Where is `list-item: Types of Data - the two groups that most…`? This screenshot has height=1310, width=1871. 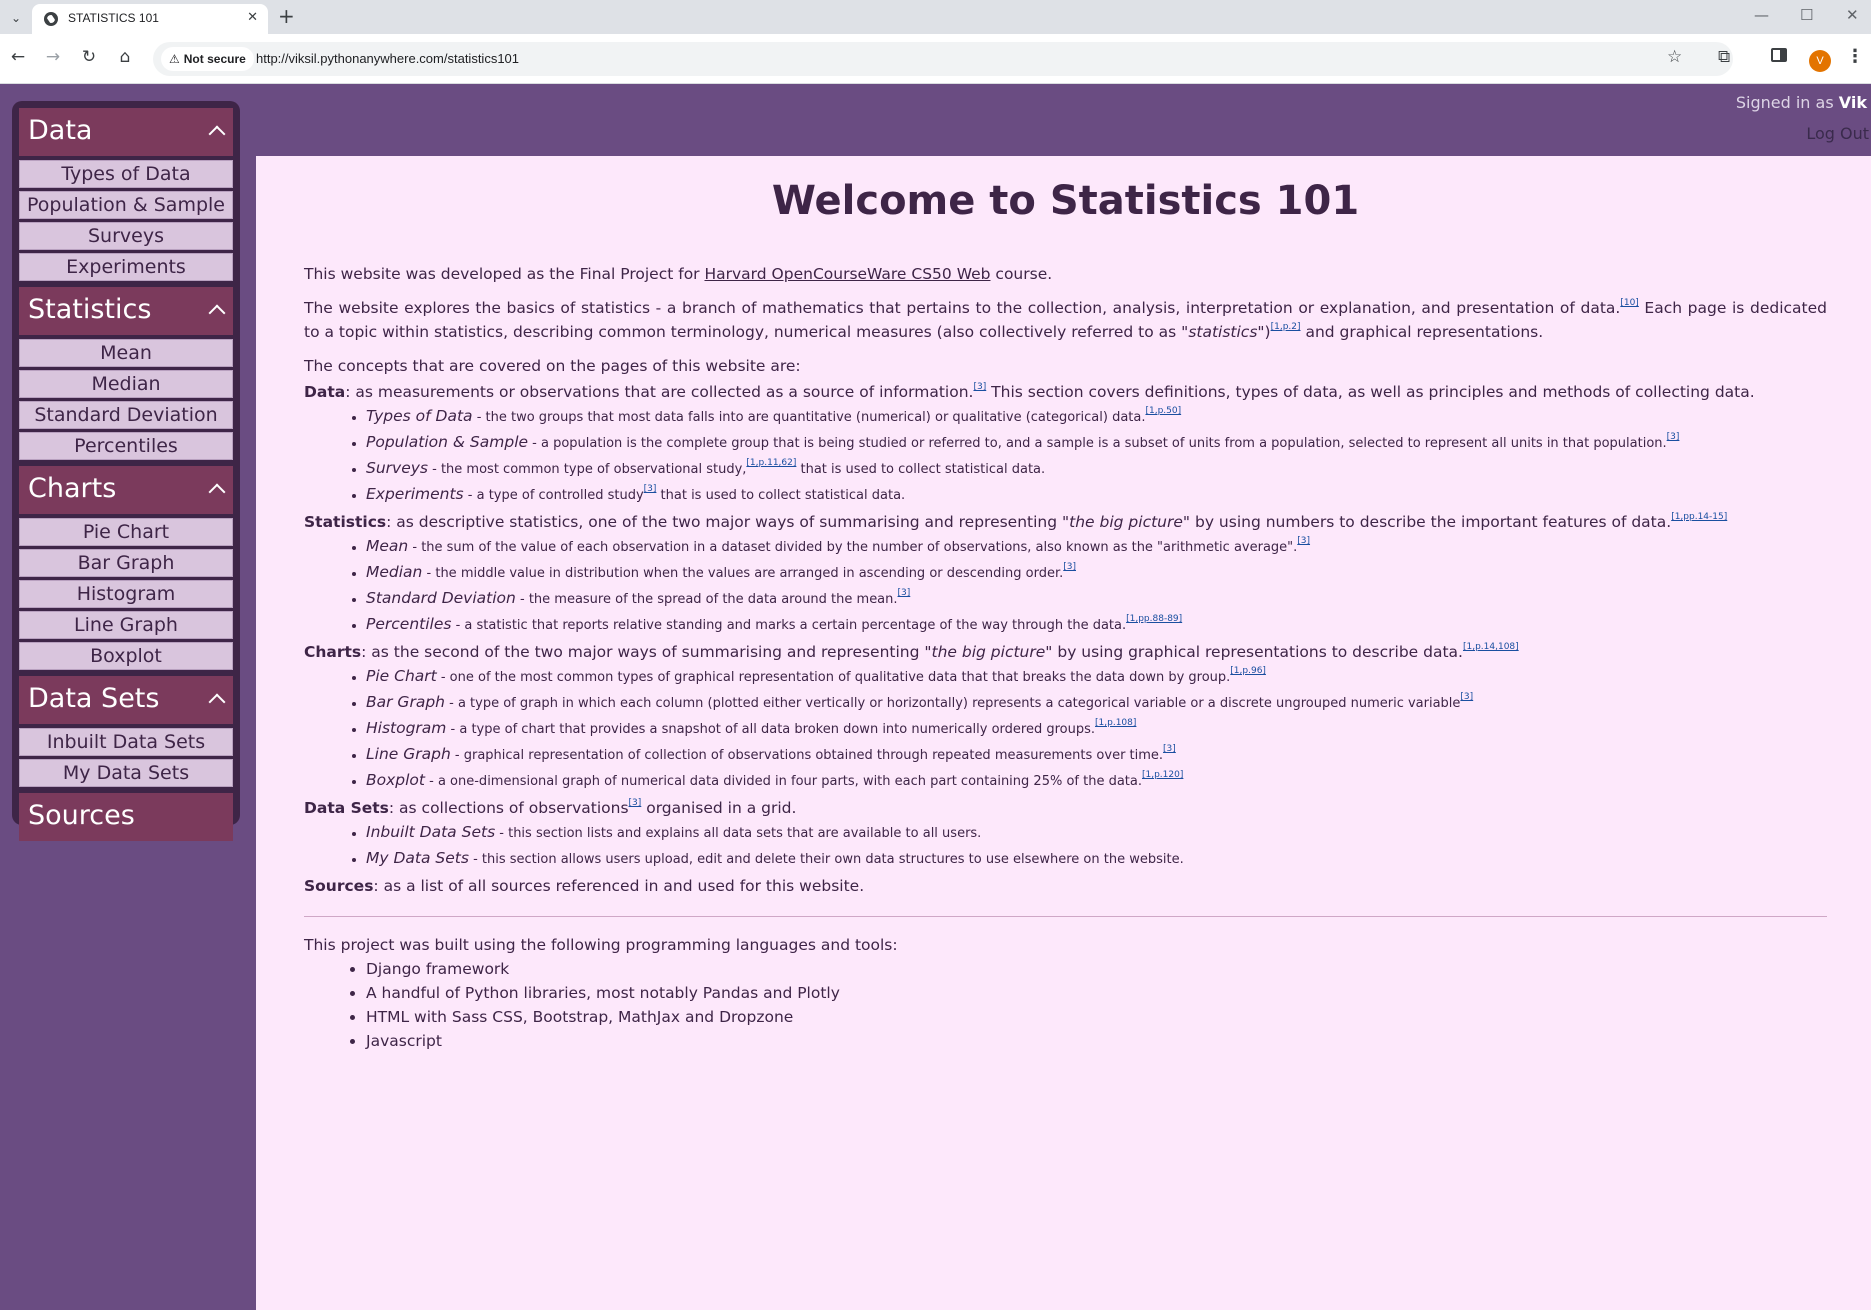 list-item: Types of Data - the two groups that most… is located at coordinates (1096, 417).